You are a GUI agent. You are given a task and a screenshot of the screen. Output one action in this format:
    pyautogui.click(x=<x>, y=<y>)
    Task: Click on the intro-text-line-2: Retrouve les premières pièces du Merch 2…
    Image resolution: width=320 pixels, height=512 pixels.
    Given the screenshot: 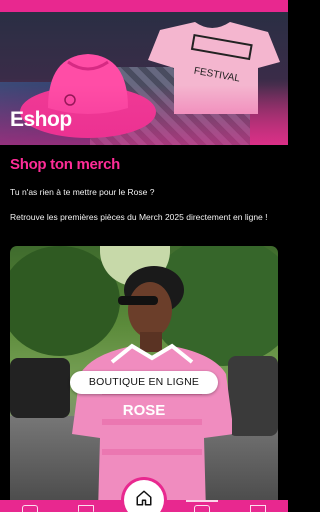 What is the action you would take?
    pyautogui.click(x=139, y=217)
    